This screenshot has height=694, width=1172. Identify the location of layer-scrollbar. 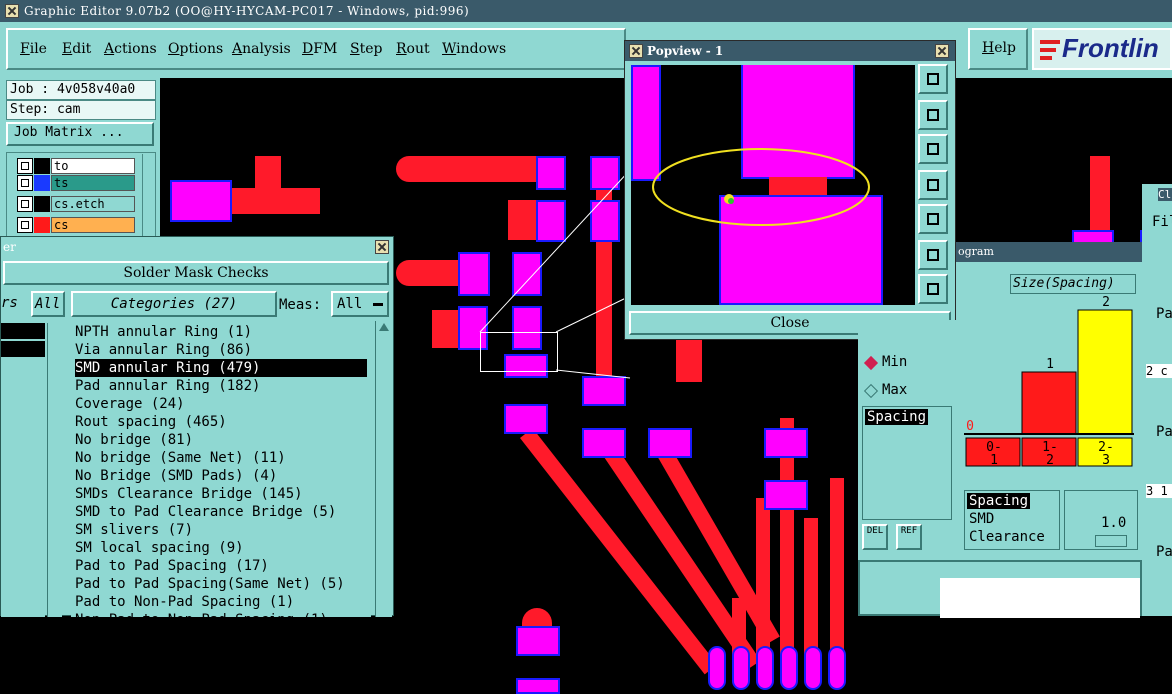
(148, 197).